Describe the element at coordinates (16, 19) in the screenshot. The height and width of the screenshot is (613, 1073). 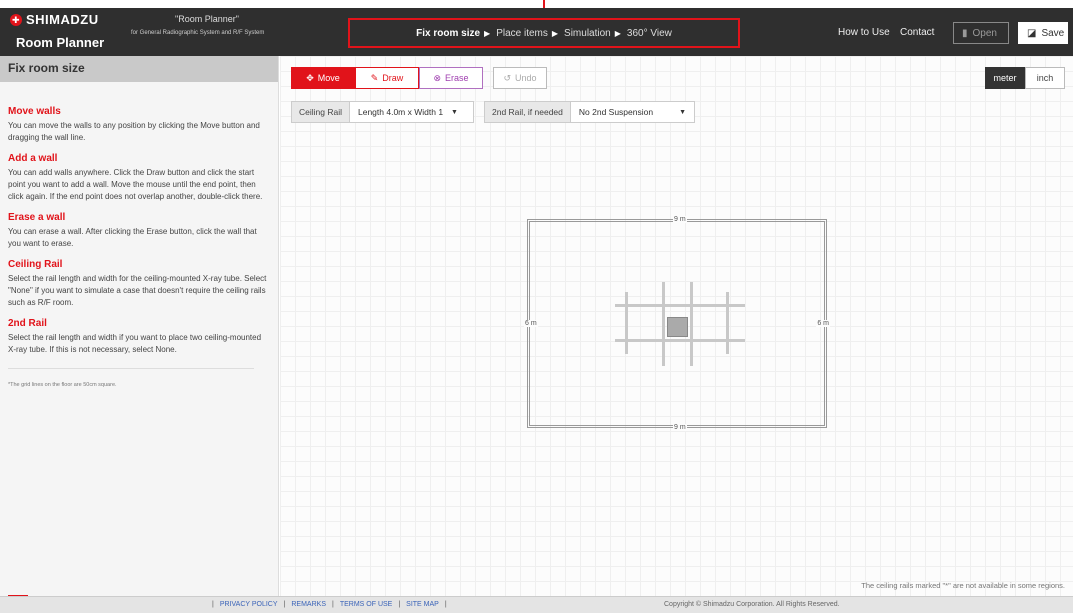
I see `shimadzu-logo-icon: ✚` at that location.